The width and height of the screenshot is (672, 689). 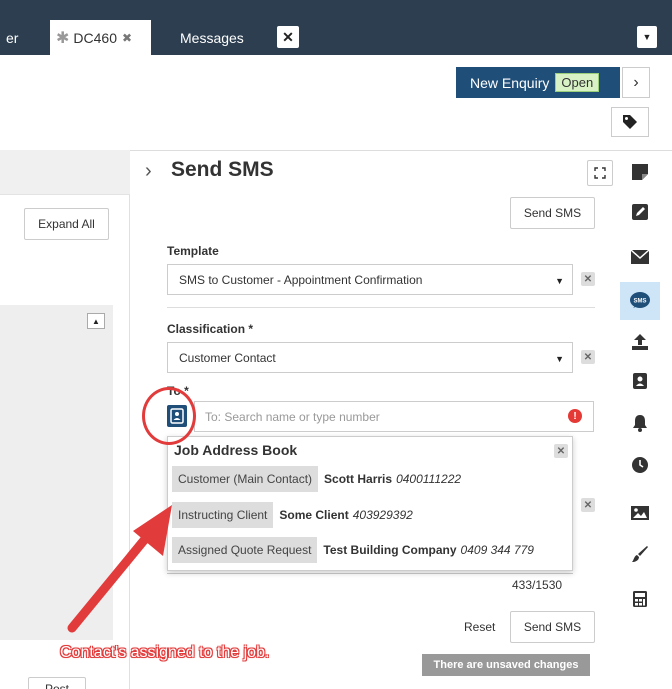 What do you see at coordinates (95, 37) in the screenshot?
I see `tab-label: DC460` at bounding box center [95, 37].